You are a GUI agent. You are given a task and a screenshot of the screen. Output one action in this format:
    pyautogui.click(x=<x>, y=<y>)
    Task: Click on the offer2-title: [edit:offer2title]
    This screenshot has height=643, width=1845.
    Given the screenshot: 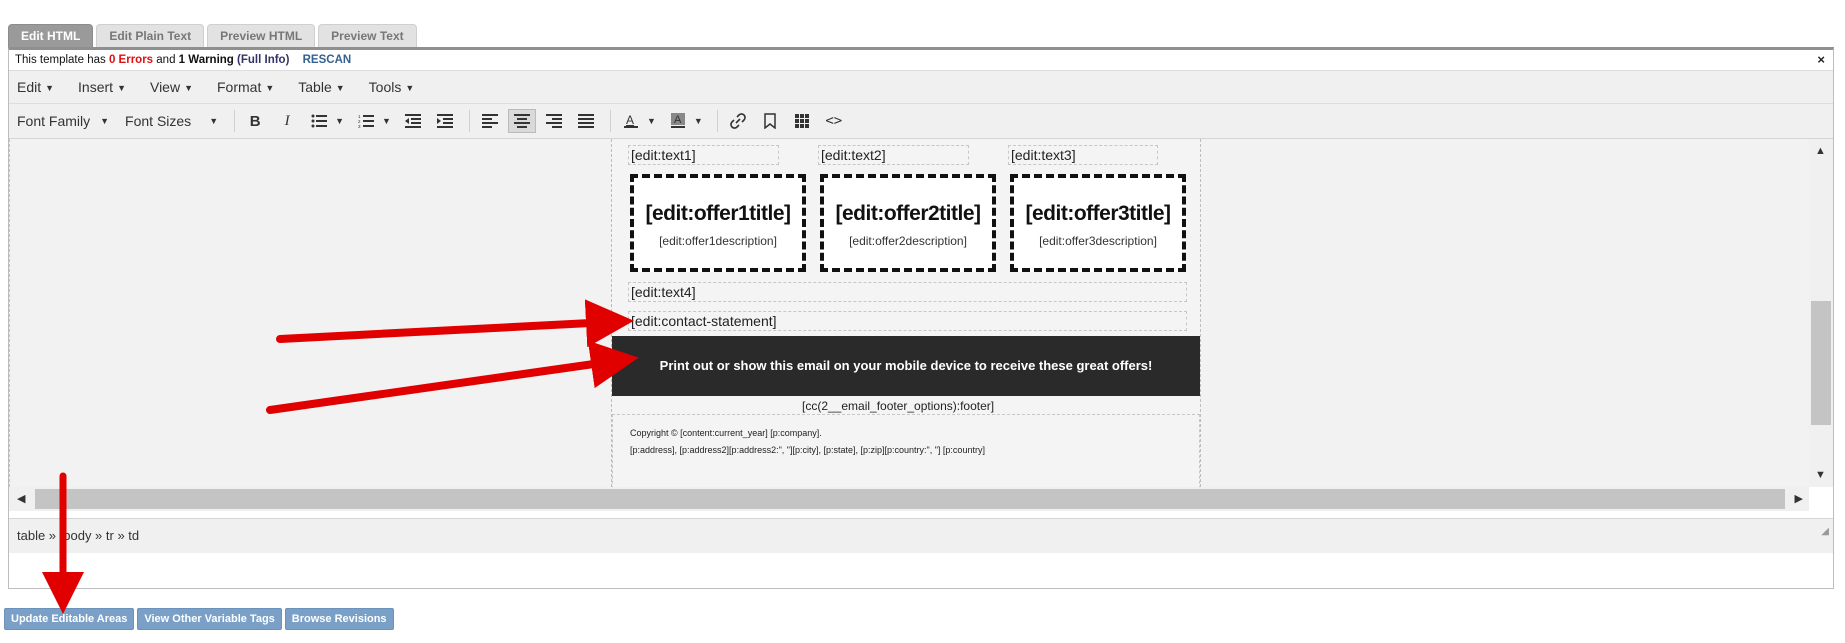 What is the action you would take?
    pyautogui.click(x=908, y=213)
    